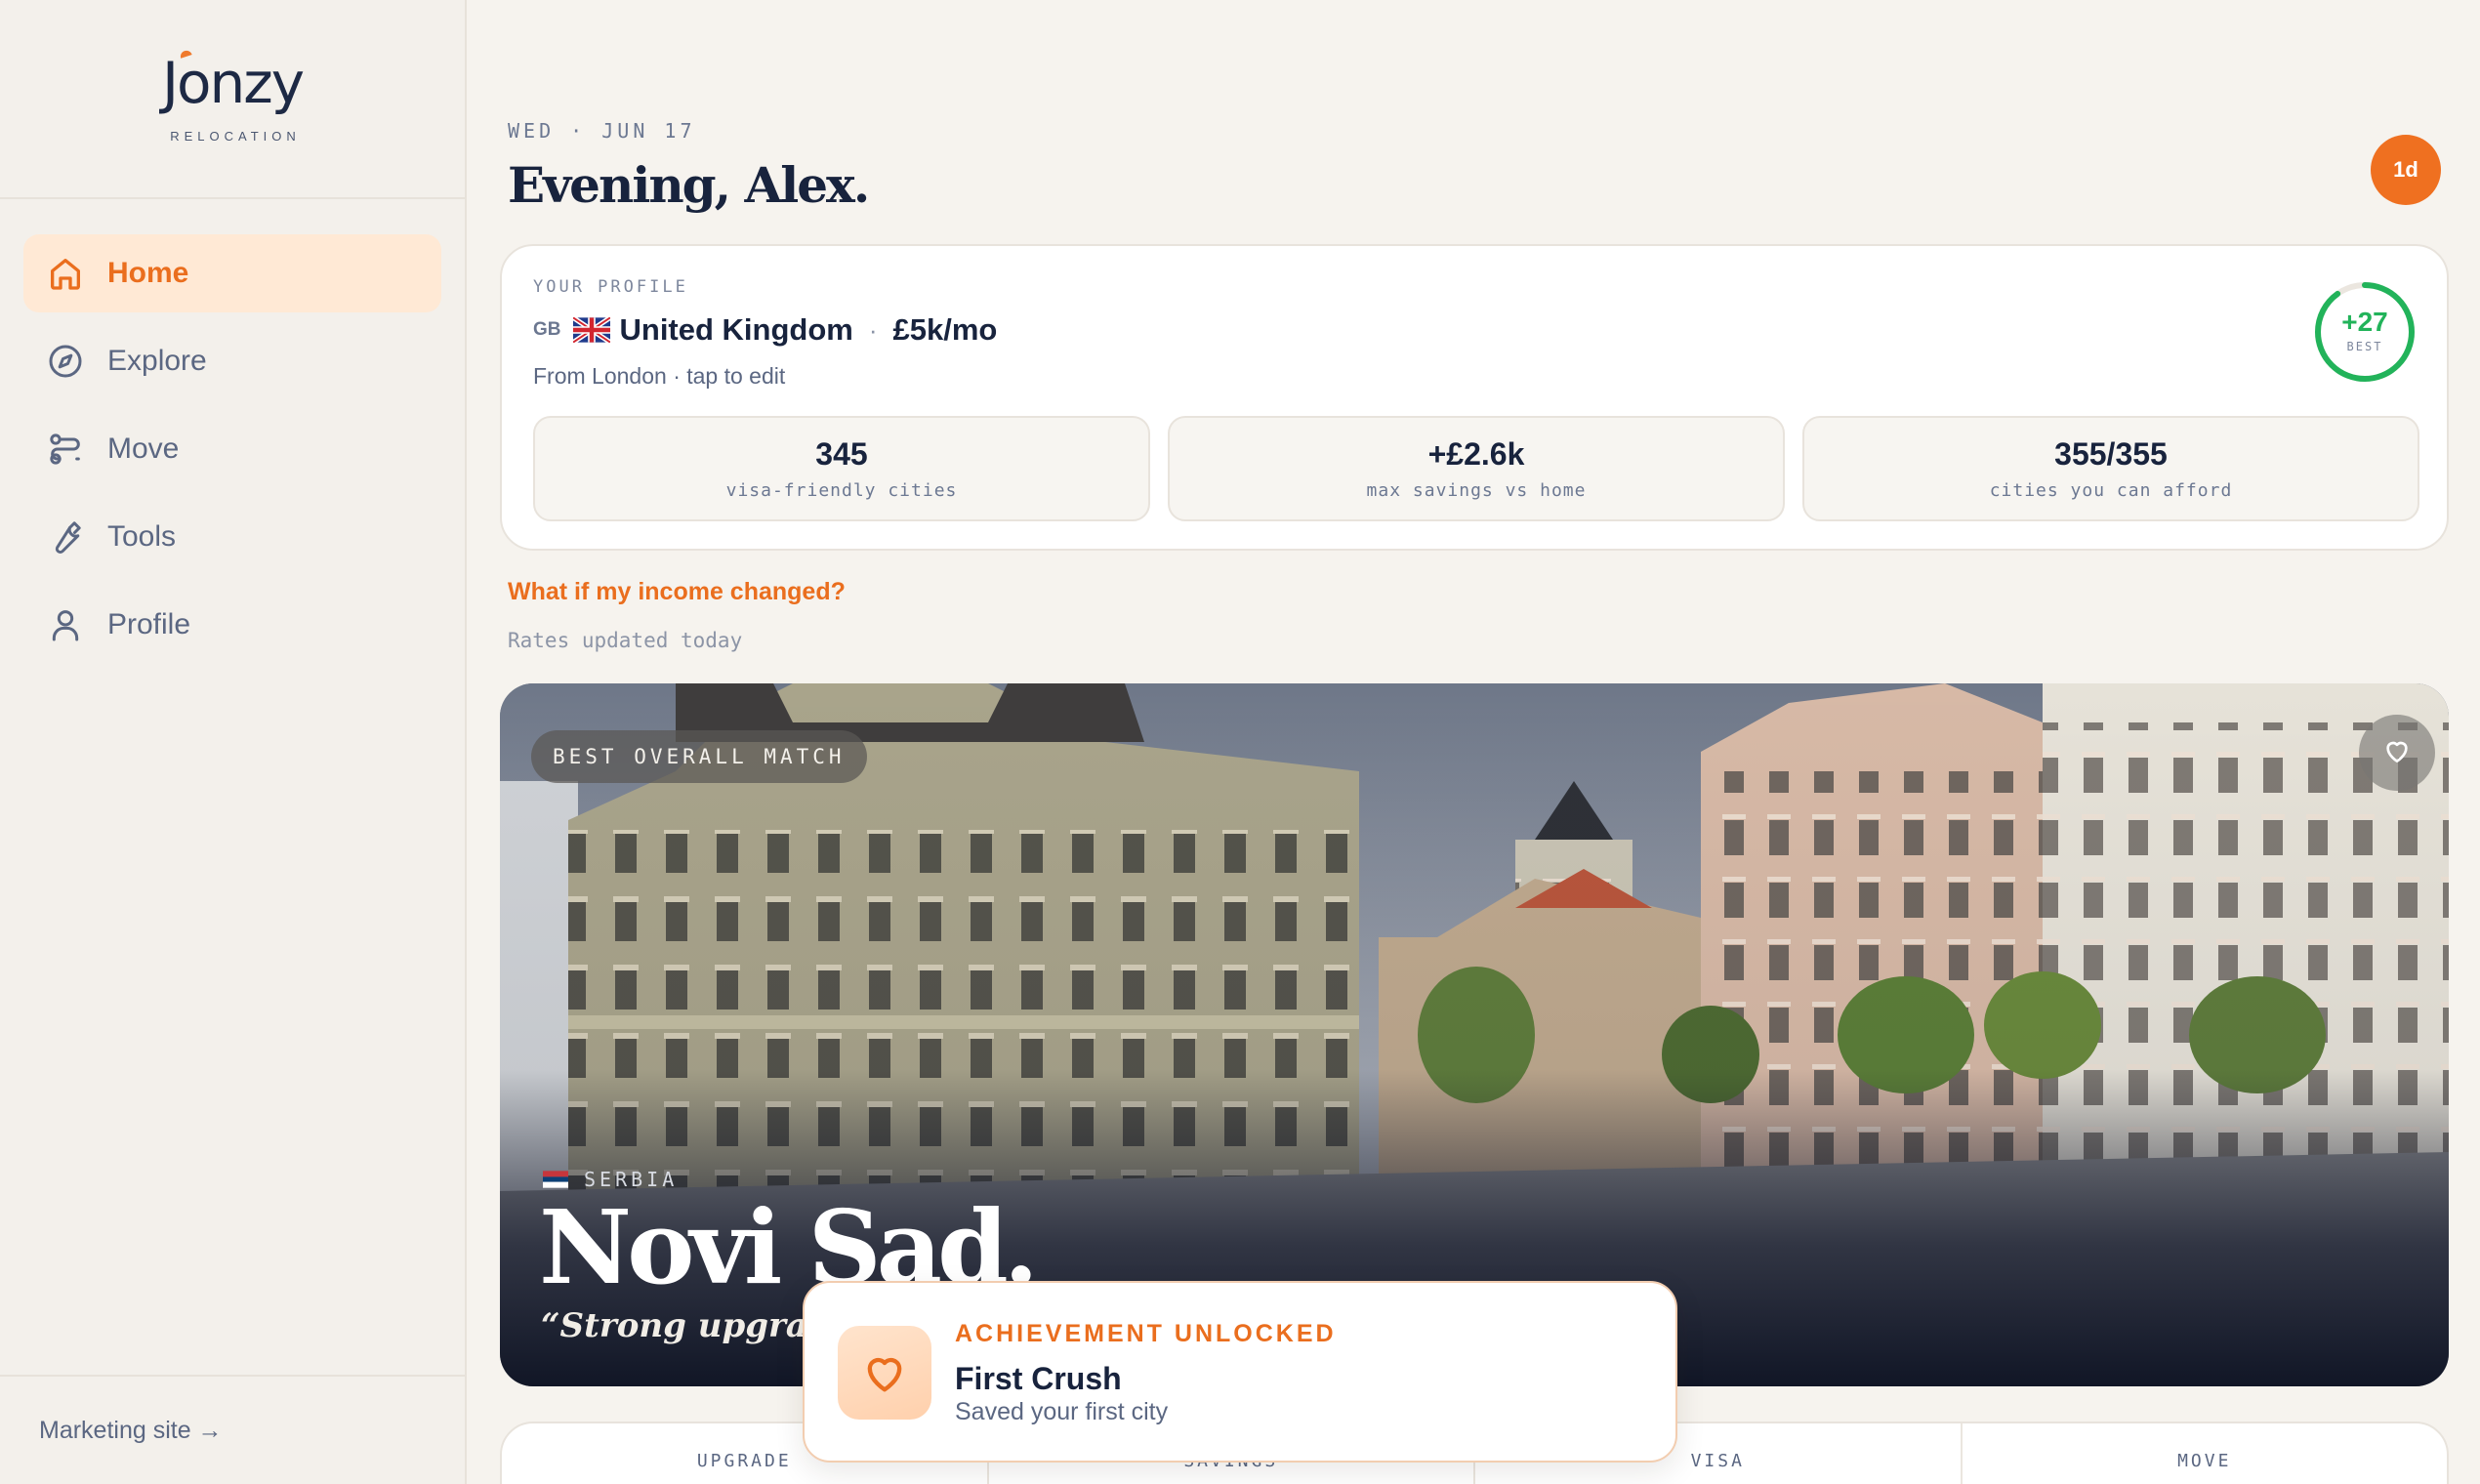 Image resolution: width=2480 pixels, height=1484 pixels. What do you see at coordinates (232, 449) in the screenshot?
I see `nav-item-move: Move` at bounding box center [232, 449].